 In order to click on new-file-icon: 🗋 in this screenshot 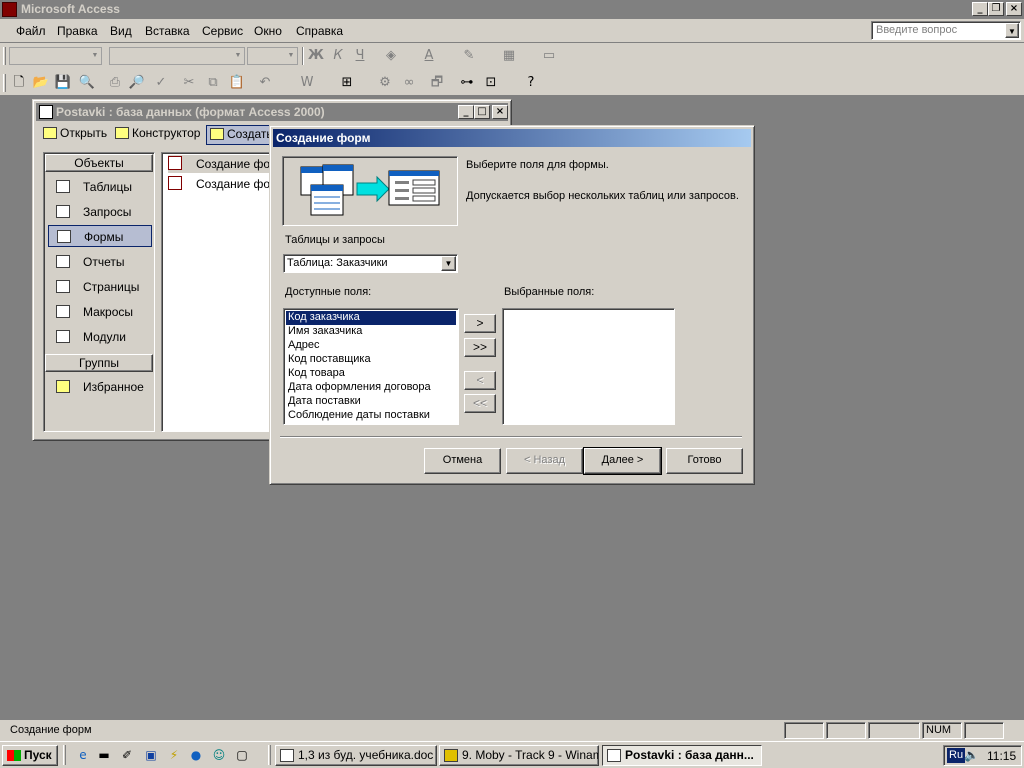, I will do `click(19, 83)`.